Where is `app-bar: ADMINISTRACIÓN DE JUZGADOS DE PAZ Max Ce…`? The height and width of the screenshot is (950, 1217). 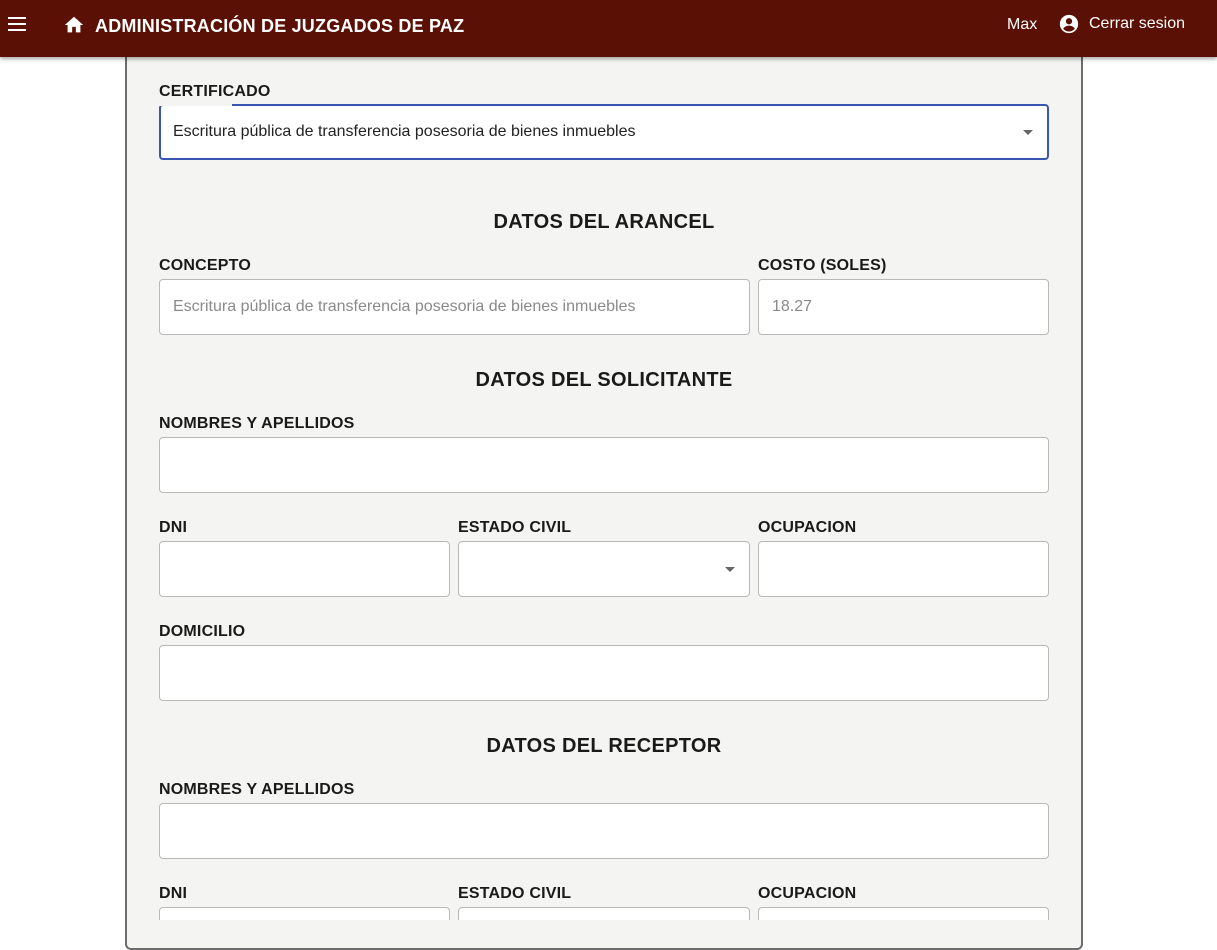 app-bar: ADMINISTRACIÓN DE JUZGADOS DE PAZ Max Ce… is located at coordinates (608, 28).